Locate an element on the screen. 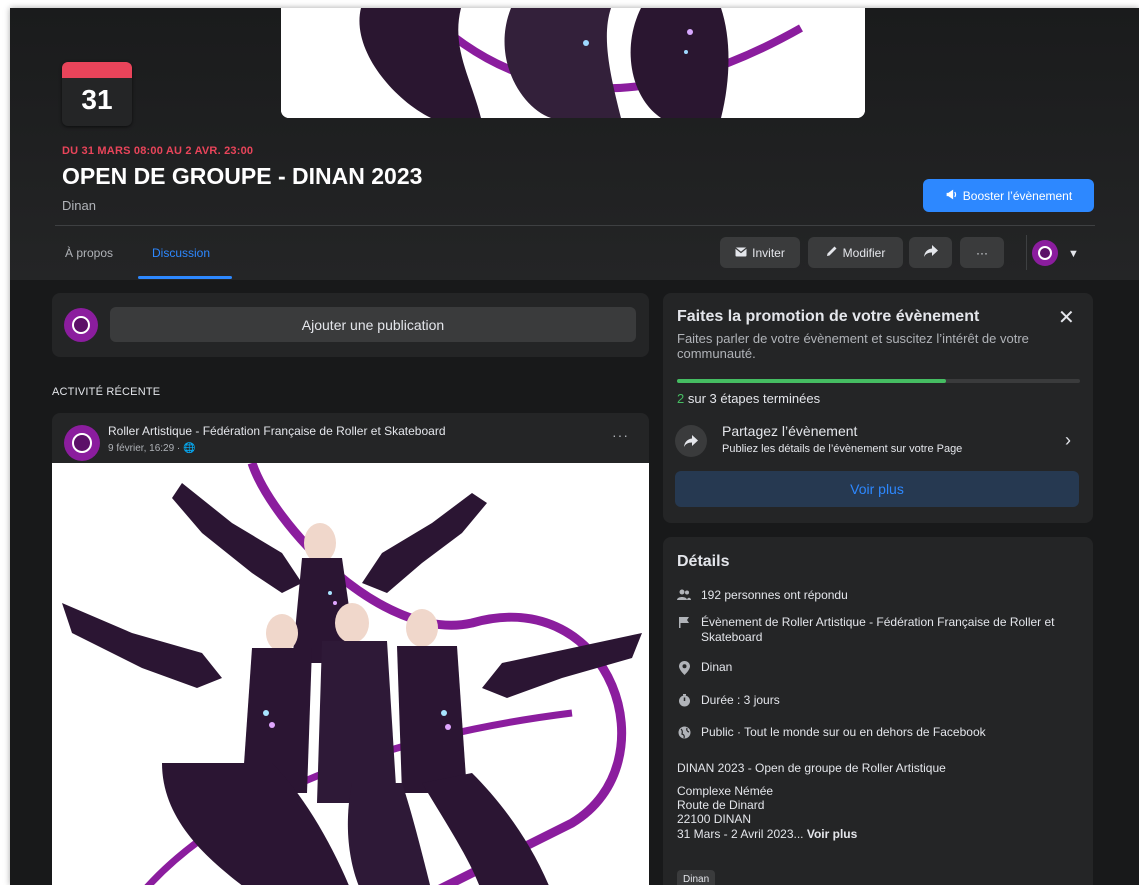  cover-photo is located at coordinates (573, 63).